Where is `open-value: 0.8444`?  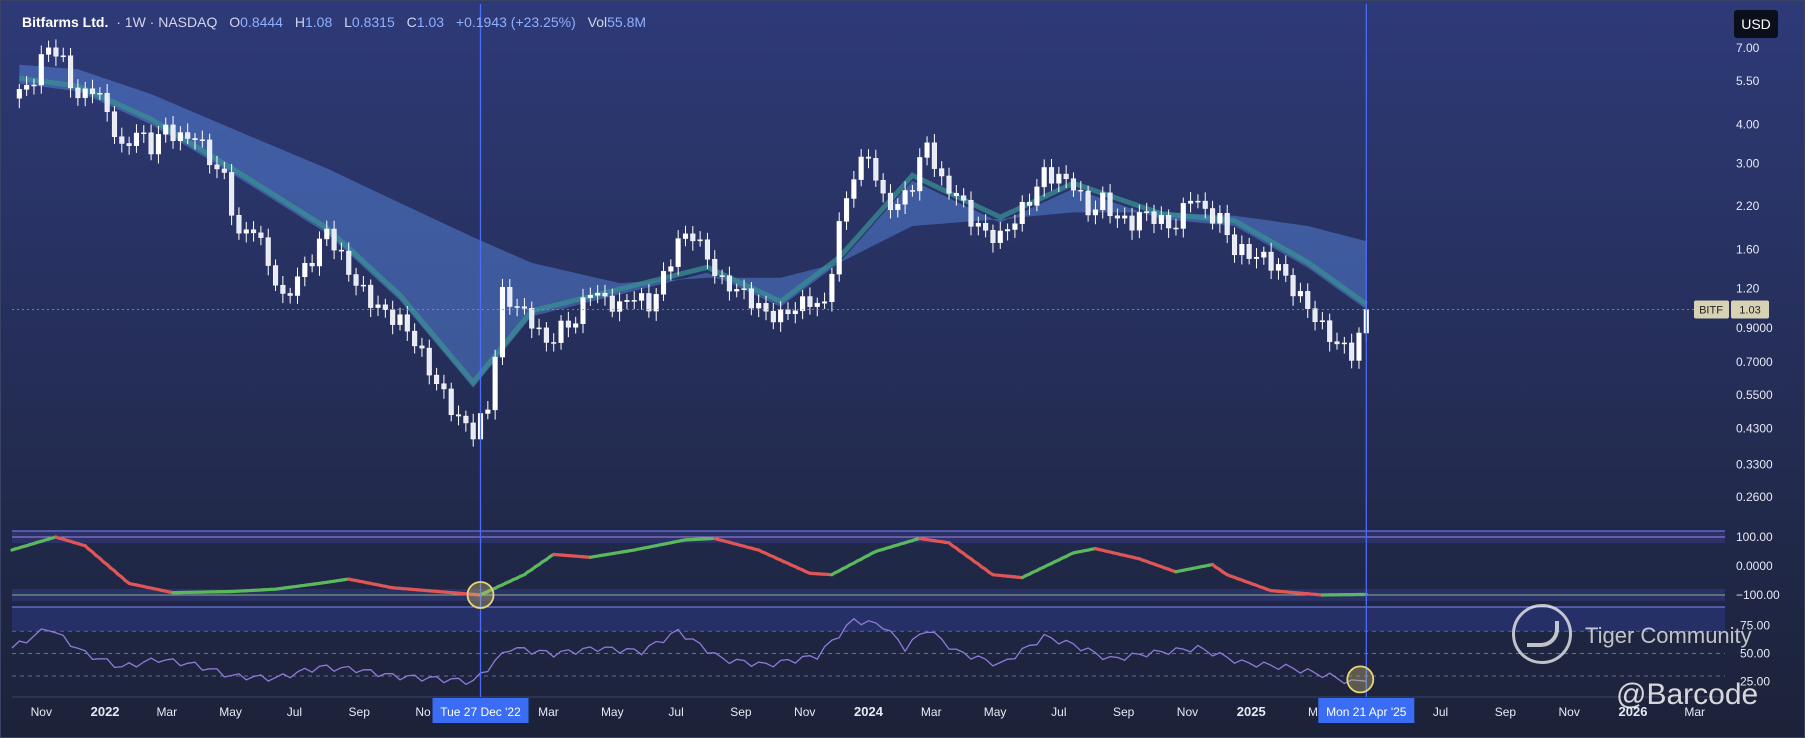
open-value: 0.8444 is located at coordinates (261, 22).